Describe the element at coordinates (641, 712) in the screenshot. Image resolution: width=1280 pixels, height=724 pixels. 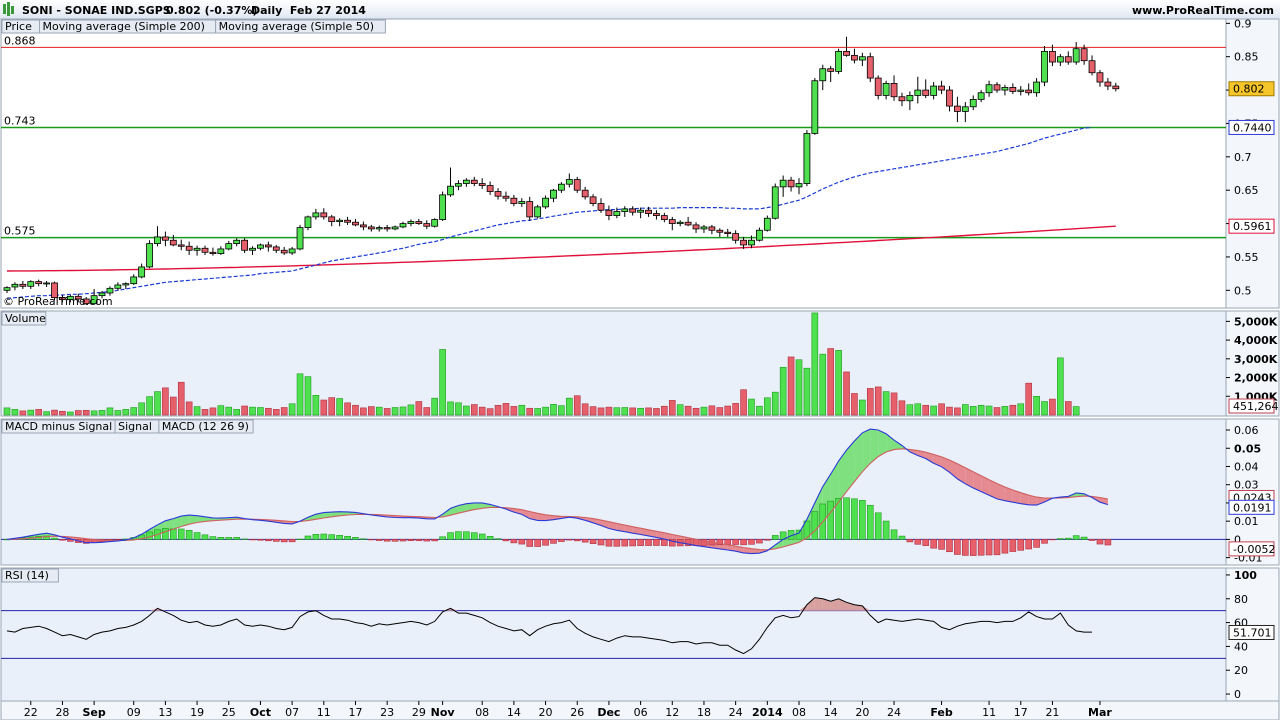
I see `x-tick-label: 06` at that location.